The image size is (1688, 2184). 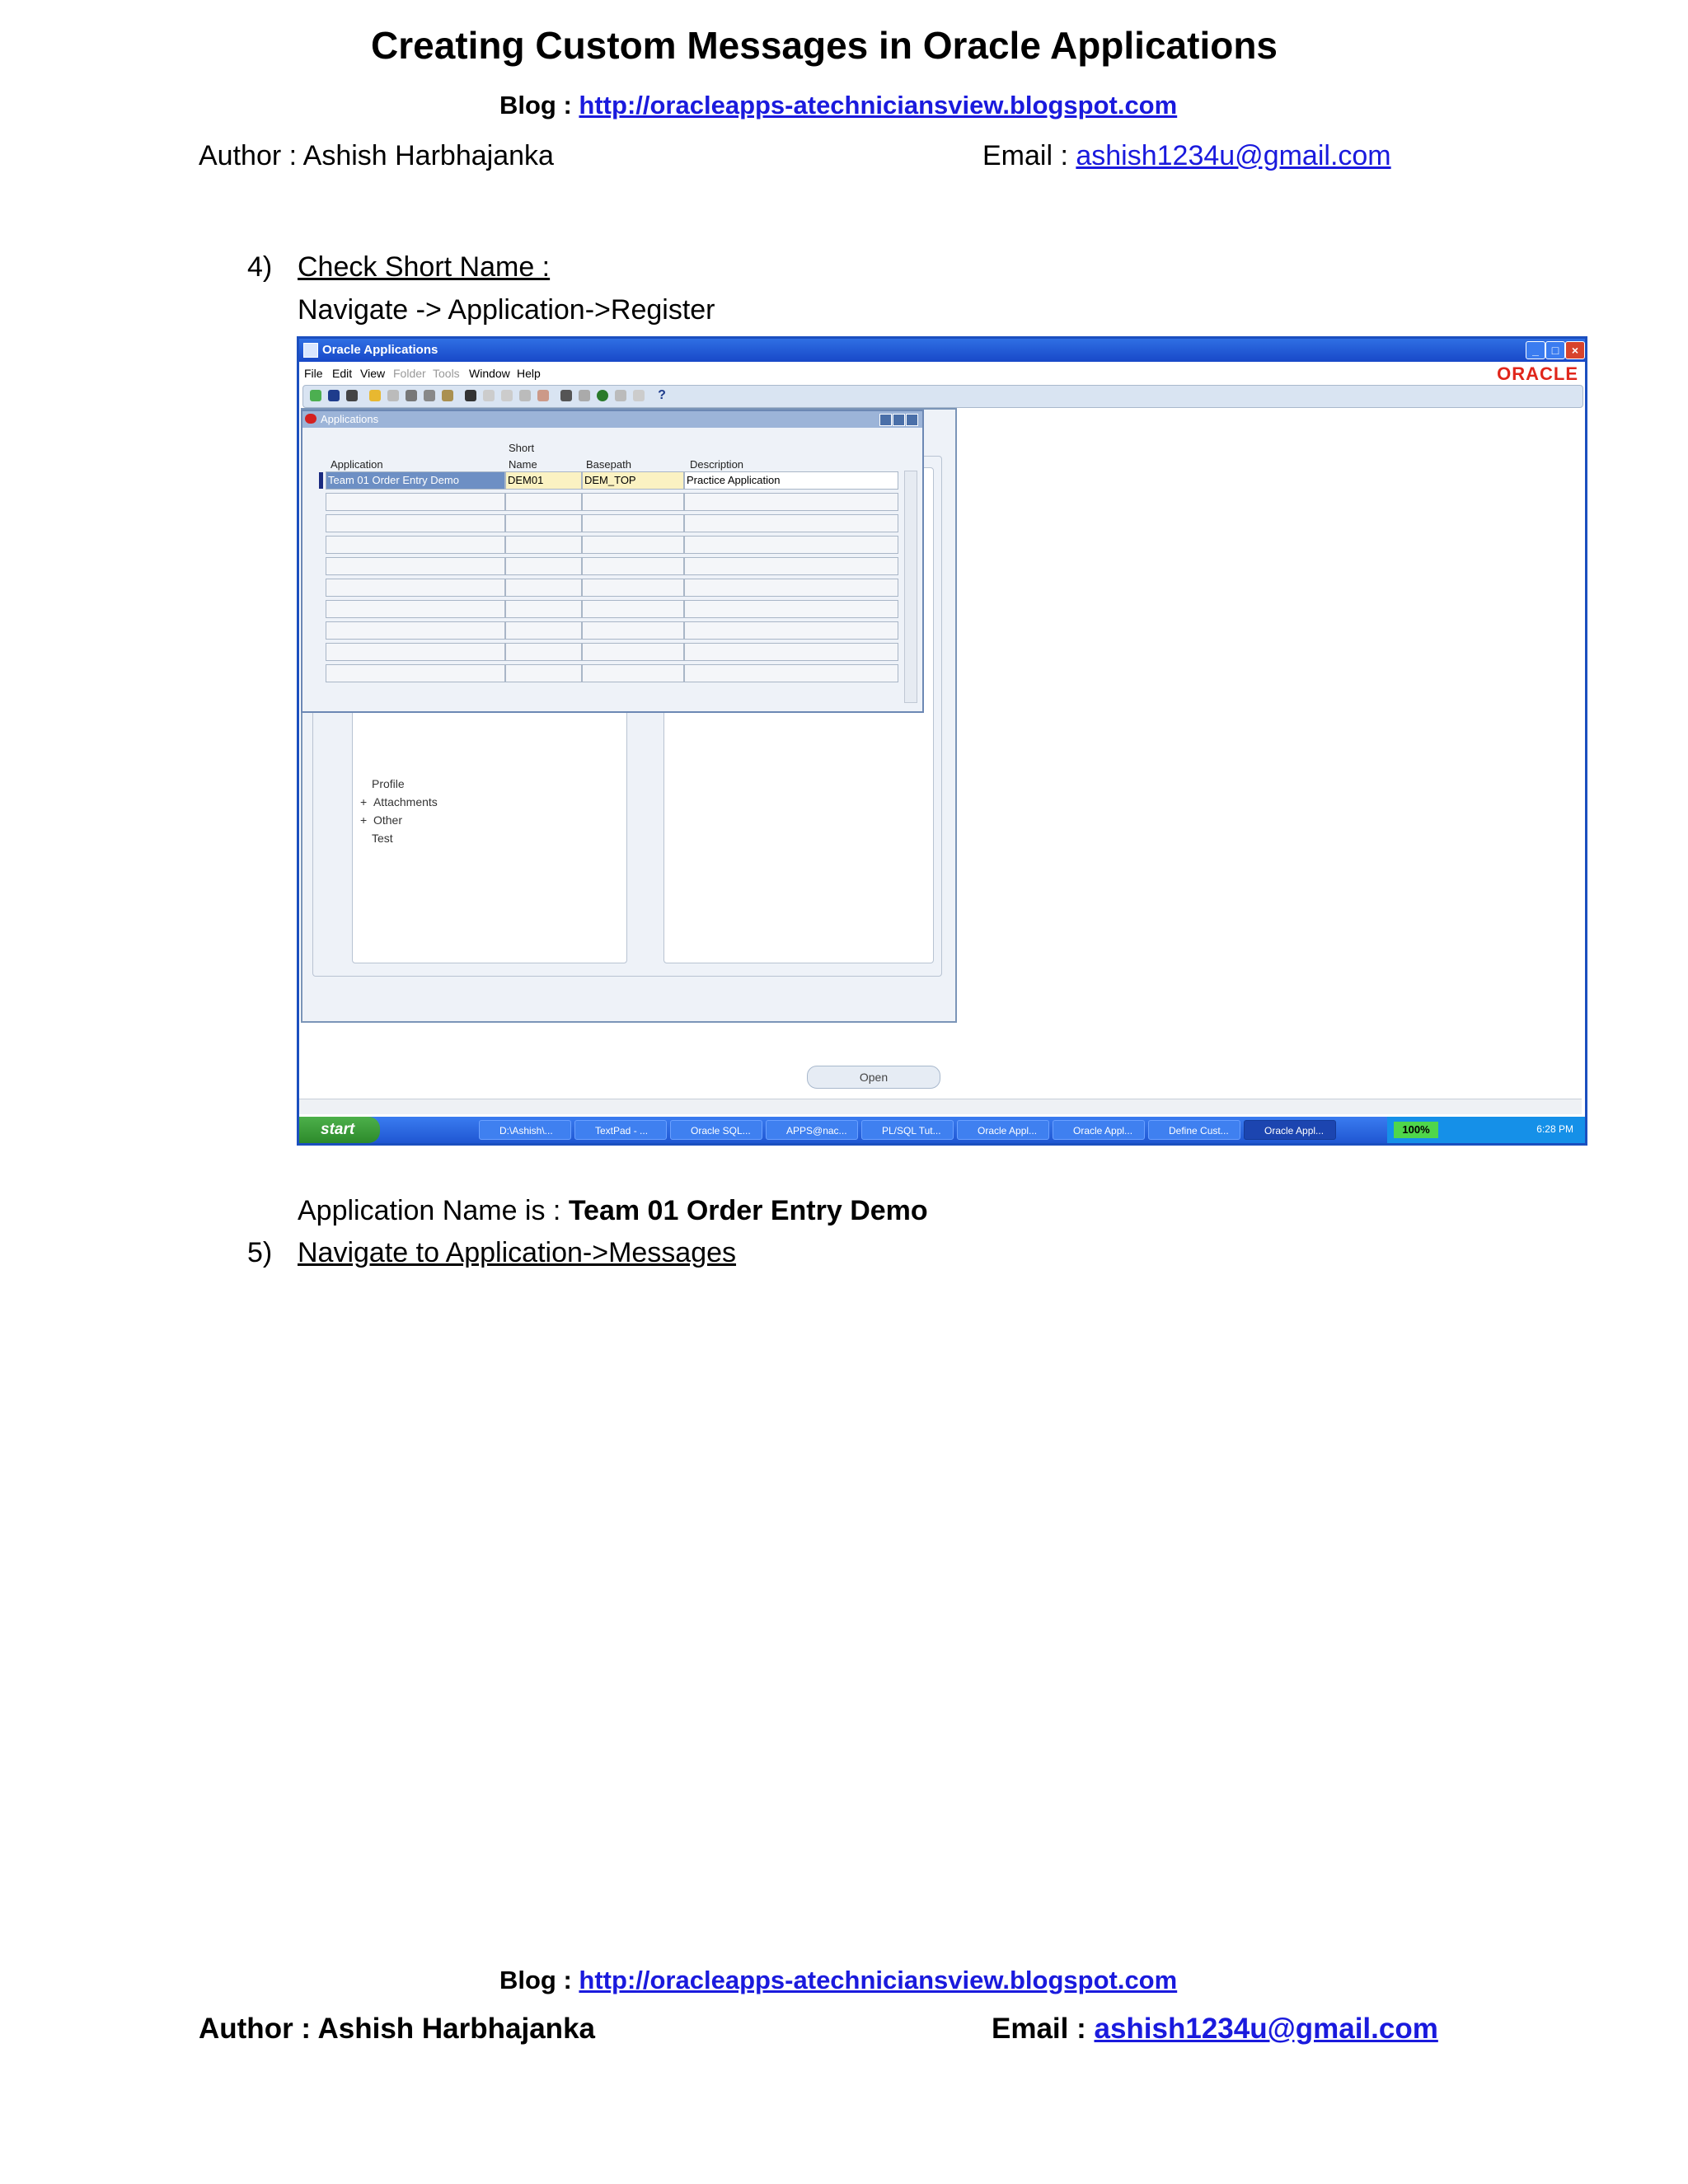 I want to click on print-icon, so click(x=411, y=395).